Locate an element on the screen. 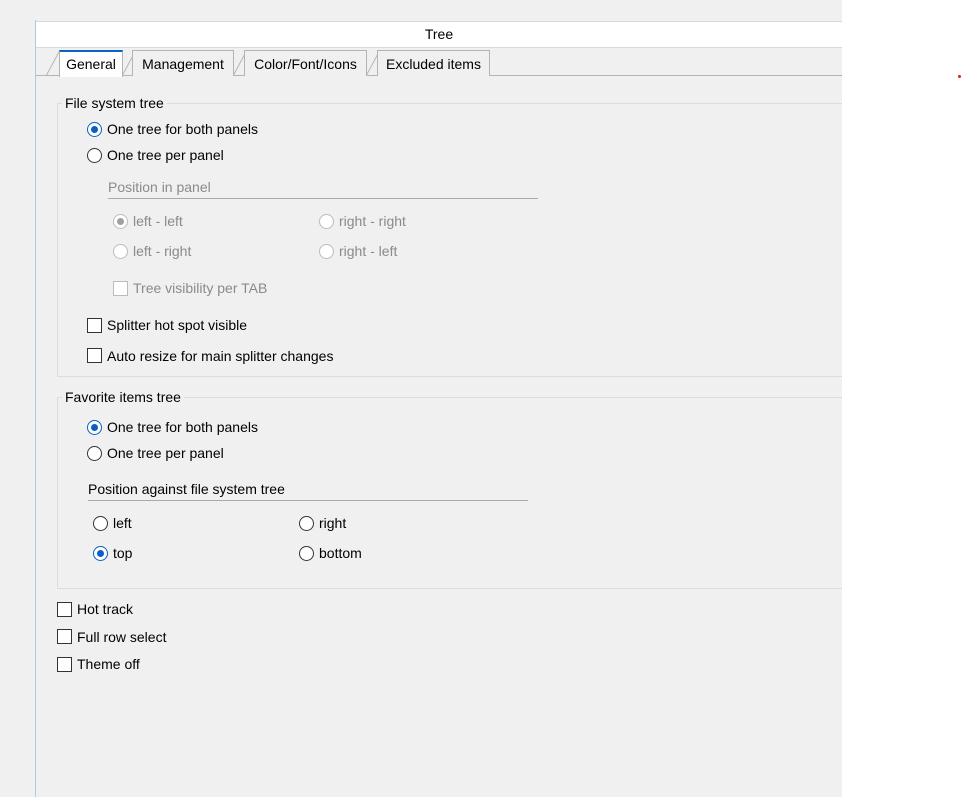 This screenshot has width=962, height=797. fav-pos-right-label: right is located at coordinates (333, 523).